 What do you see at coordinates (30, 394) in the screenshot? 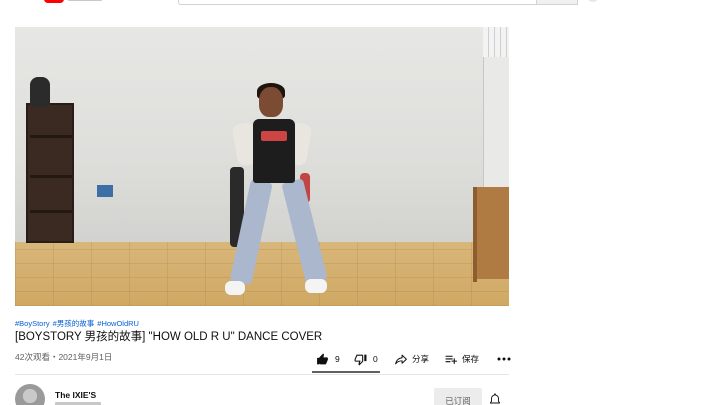
I see `channel-avatar` at bounding box center [30, 394].